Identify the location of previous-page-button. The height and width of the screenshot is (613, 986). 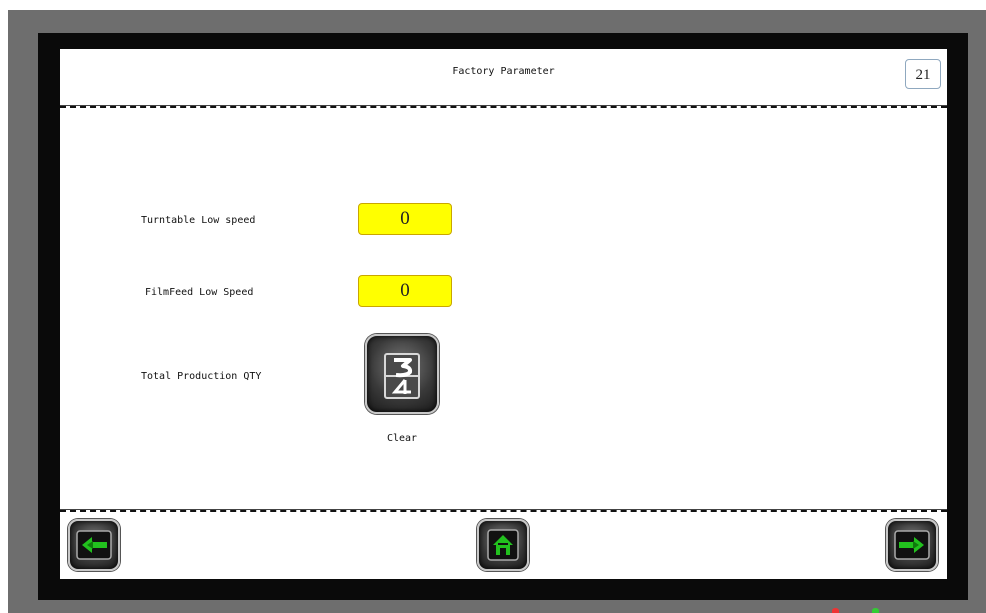
(94, 545).